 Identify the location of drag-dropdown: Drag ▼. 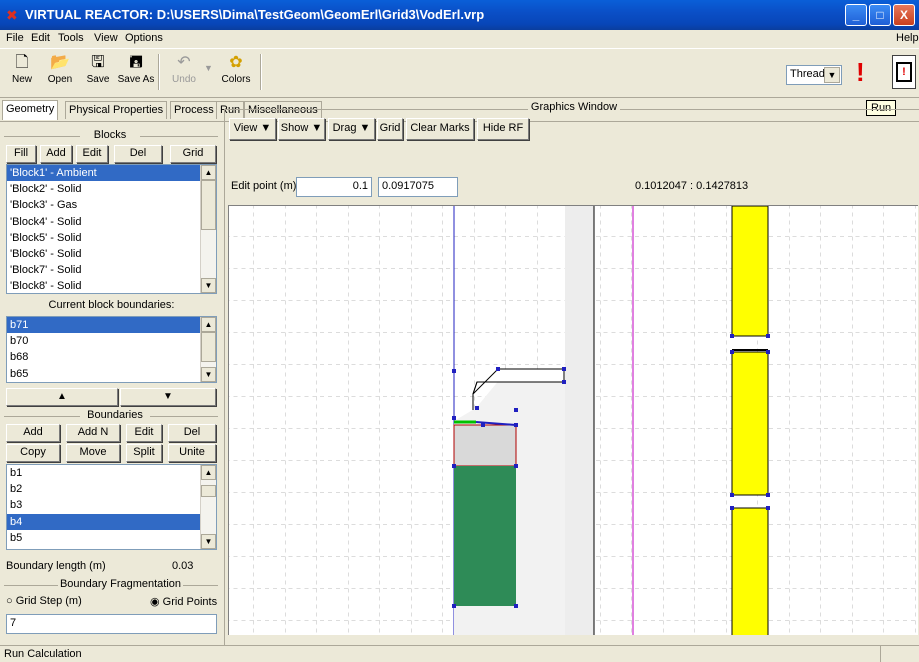
(351, 129).